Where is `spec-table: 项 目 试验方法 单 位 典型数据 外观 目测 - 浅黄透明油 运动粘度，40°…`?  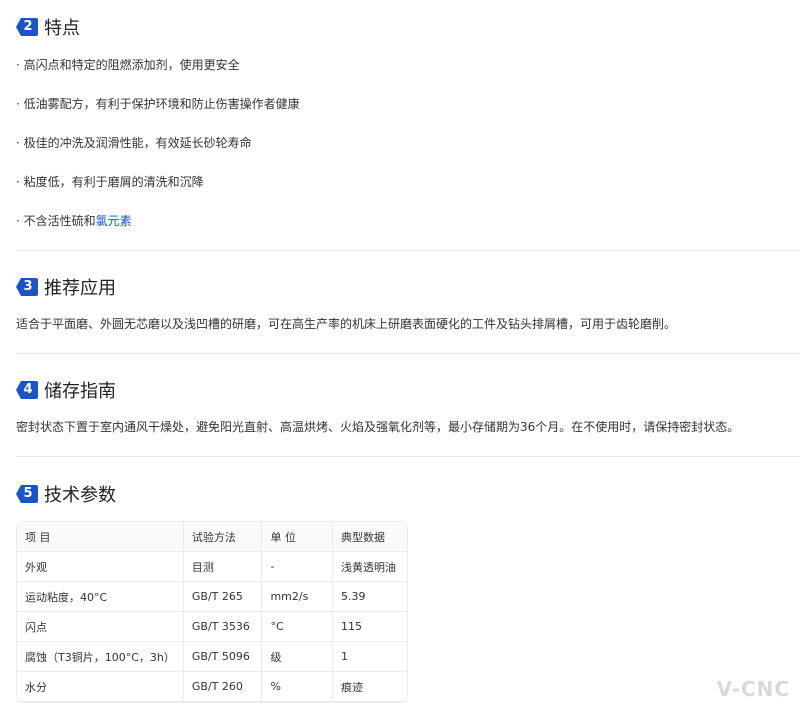
spec-table: 项 目 试验方法 单 位 典型数据 外观 目测 - 浅黄透明油 运动粘度，40°… is located at coordinates (212, 612).